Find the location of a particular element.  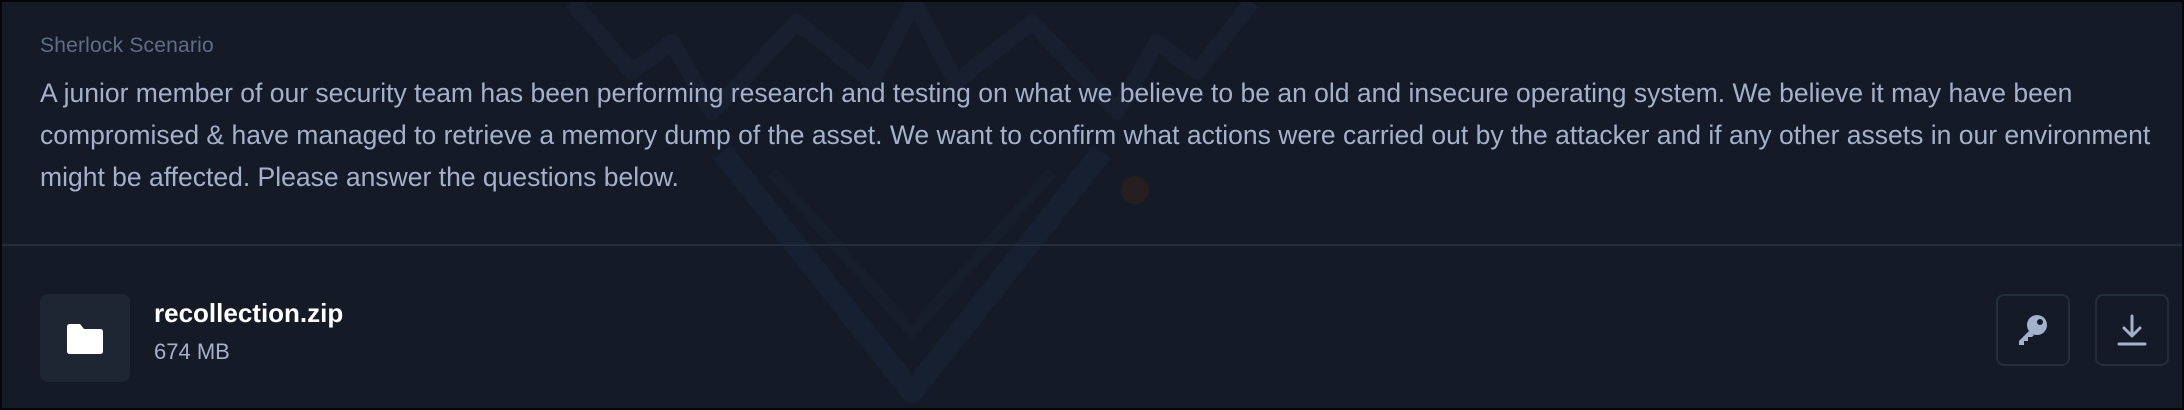

download-button is located at coordinates (2132, 330).